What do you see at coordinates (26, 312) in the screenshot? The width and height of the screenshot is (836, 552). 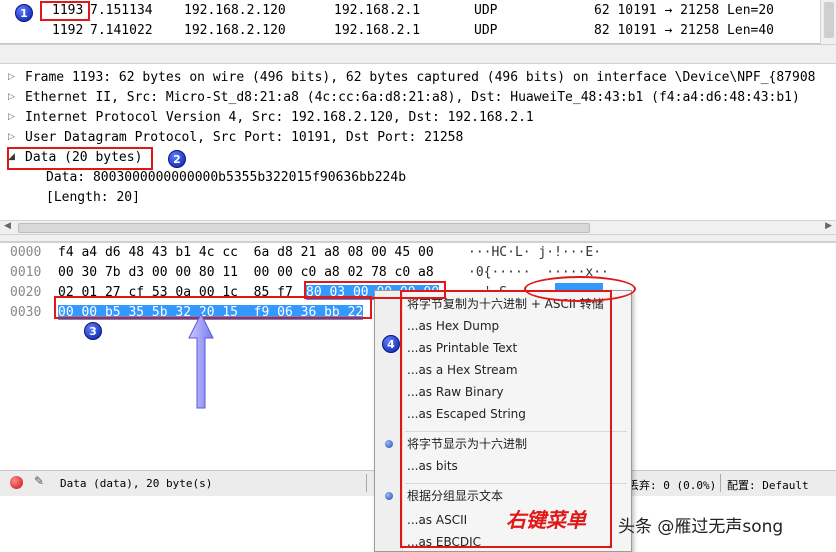 I see `byte-offset: 0030` at bounding box center [26, 312].